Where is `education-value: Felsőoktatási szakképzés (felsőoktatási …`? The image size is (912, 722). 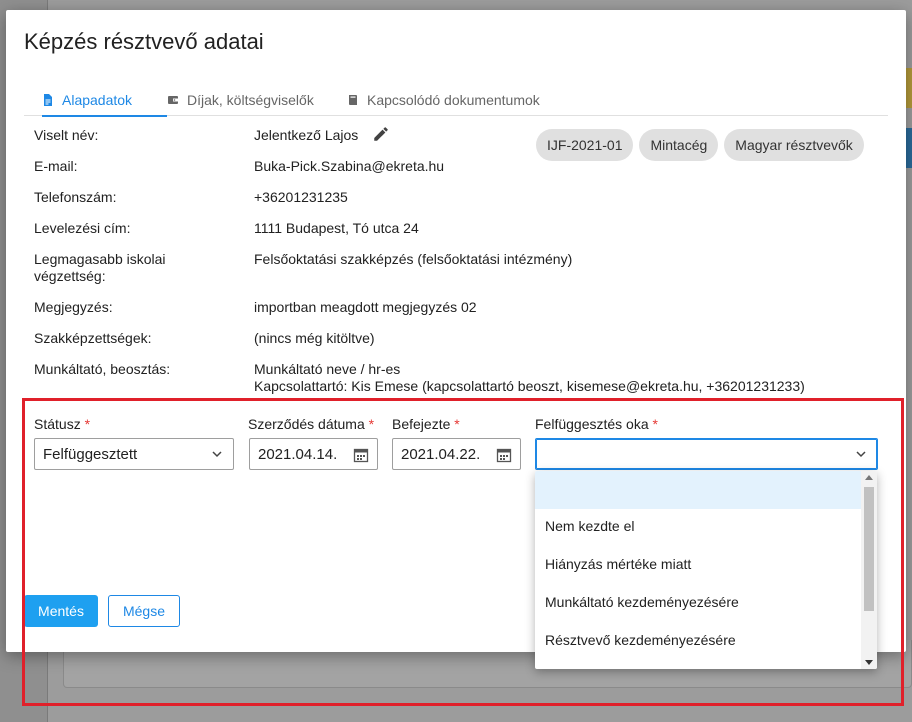 education-value: Felsőoktatási szakképzés (felsőoktatási … is located at coordinates (413, 259).